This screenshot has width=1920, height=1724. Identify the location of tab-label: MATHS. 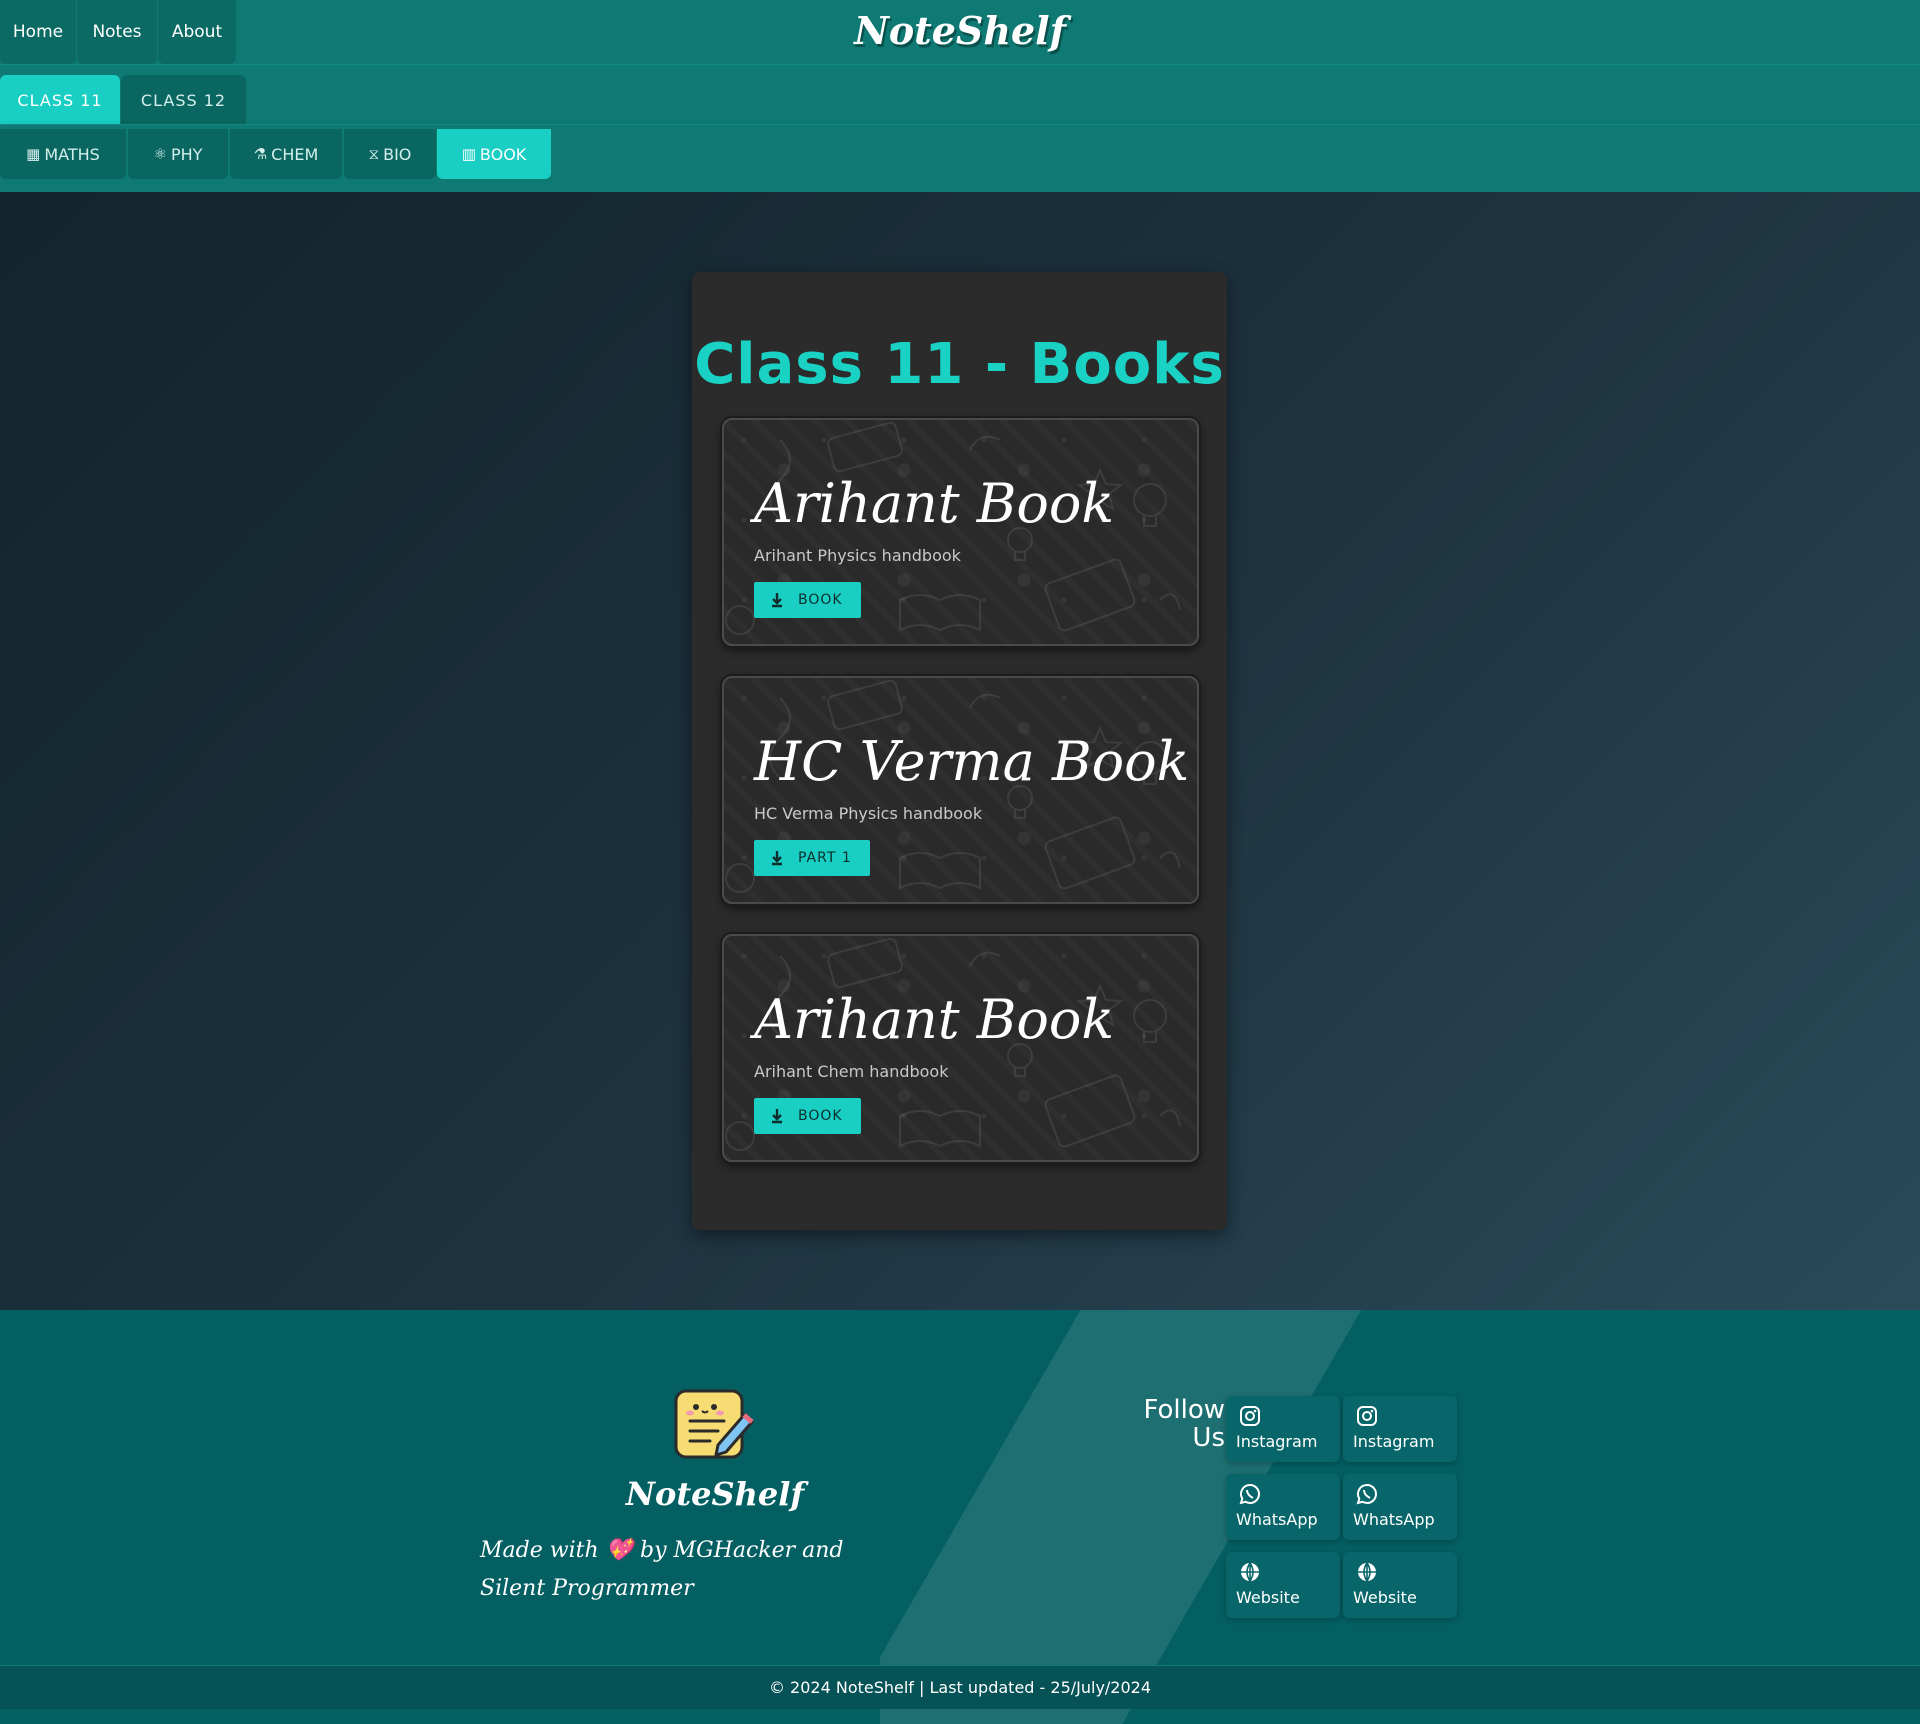
(72, 154).